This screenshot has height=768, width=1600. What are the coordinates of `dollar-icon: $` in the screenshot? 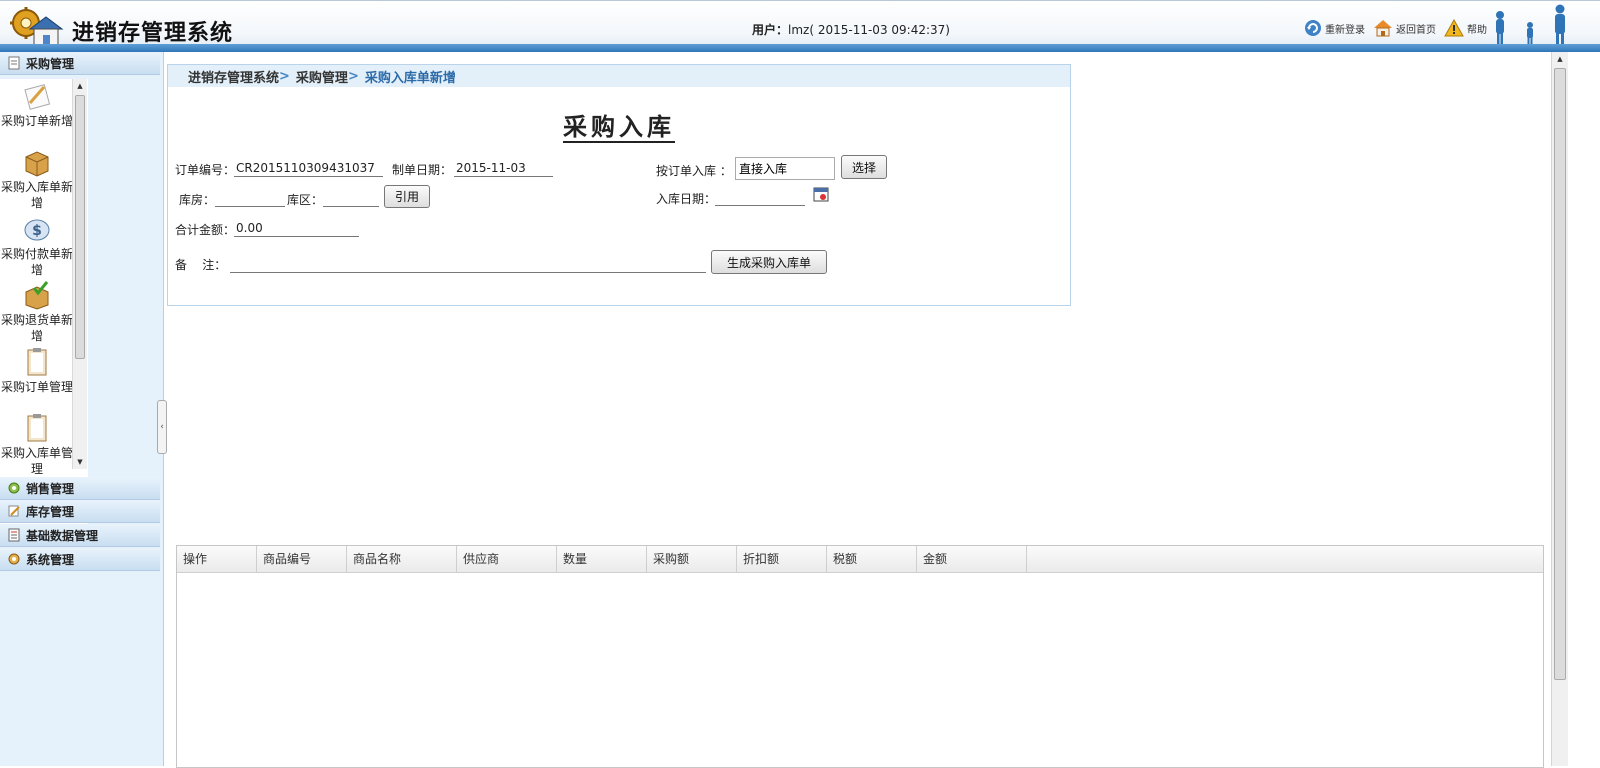 It's located at (37, 230).